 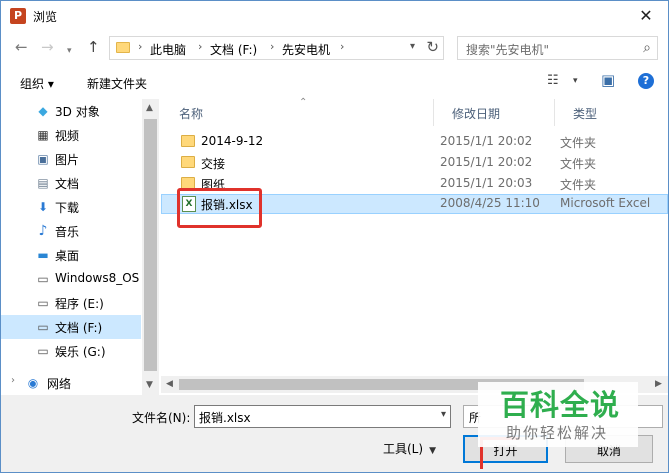 I want to click on scroll-thumb, so click(x=150, y=245).